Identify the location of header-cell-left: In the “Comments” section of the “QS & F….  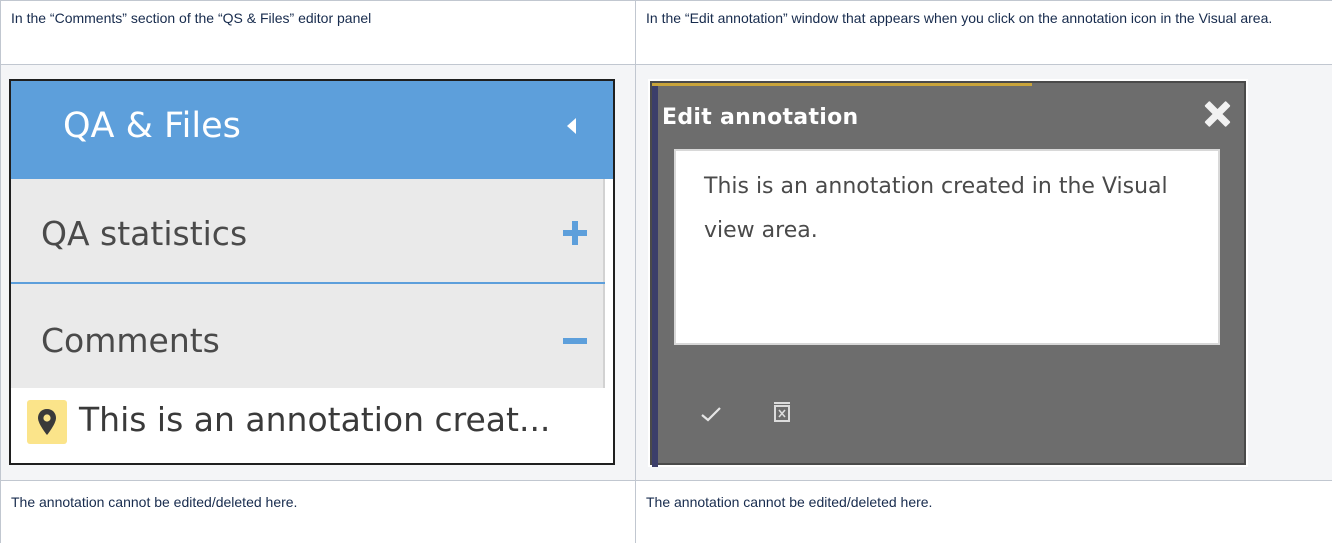
(318, 32).